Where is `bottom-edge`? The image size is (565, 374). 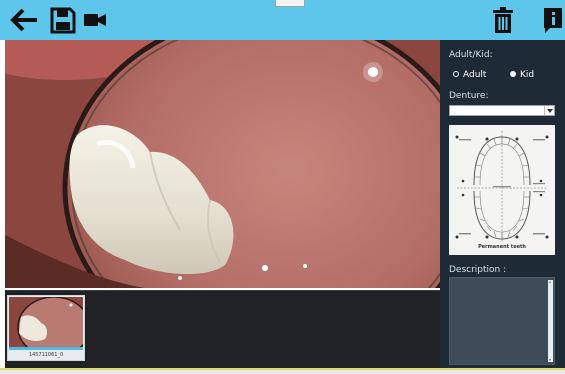 bottom-edge is located at coordinates (282, 371).